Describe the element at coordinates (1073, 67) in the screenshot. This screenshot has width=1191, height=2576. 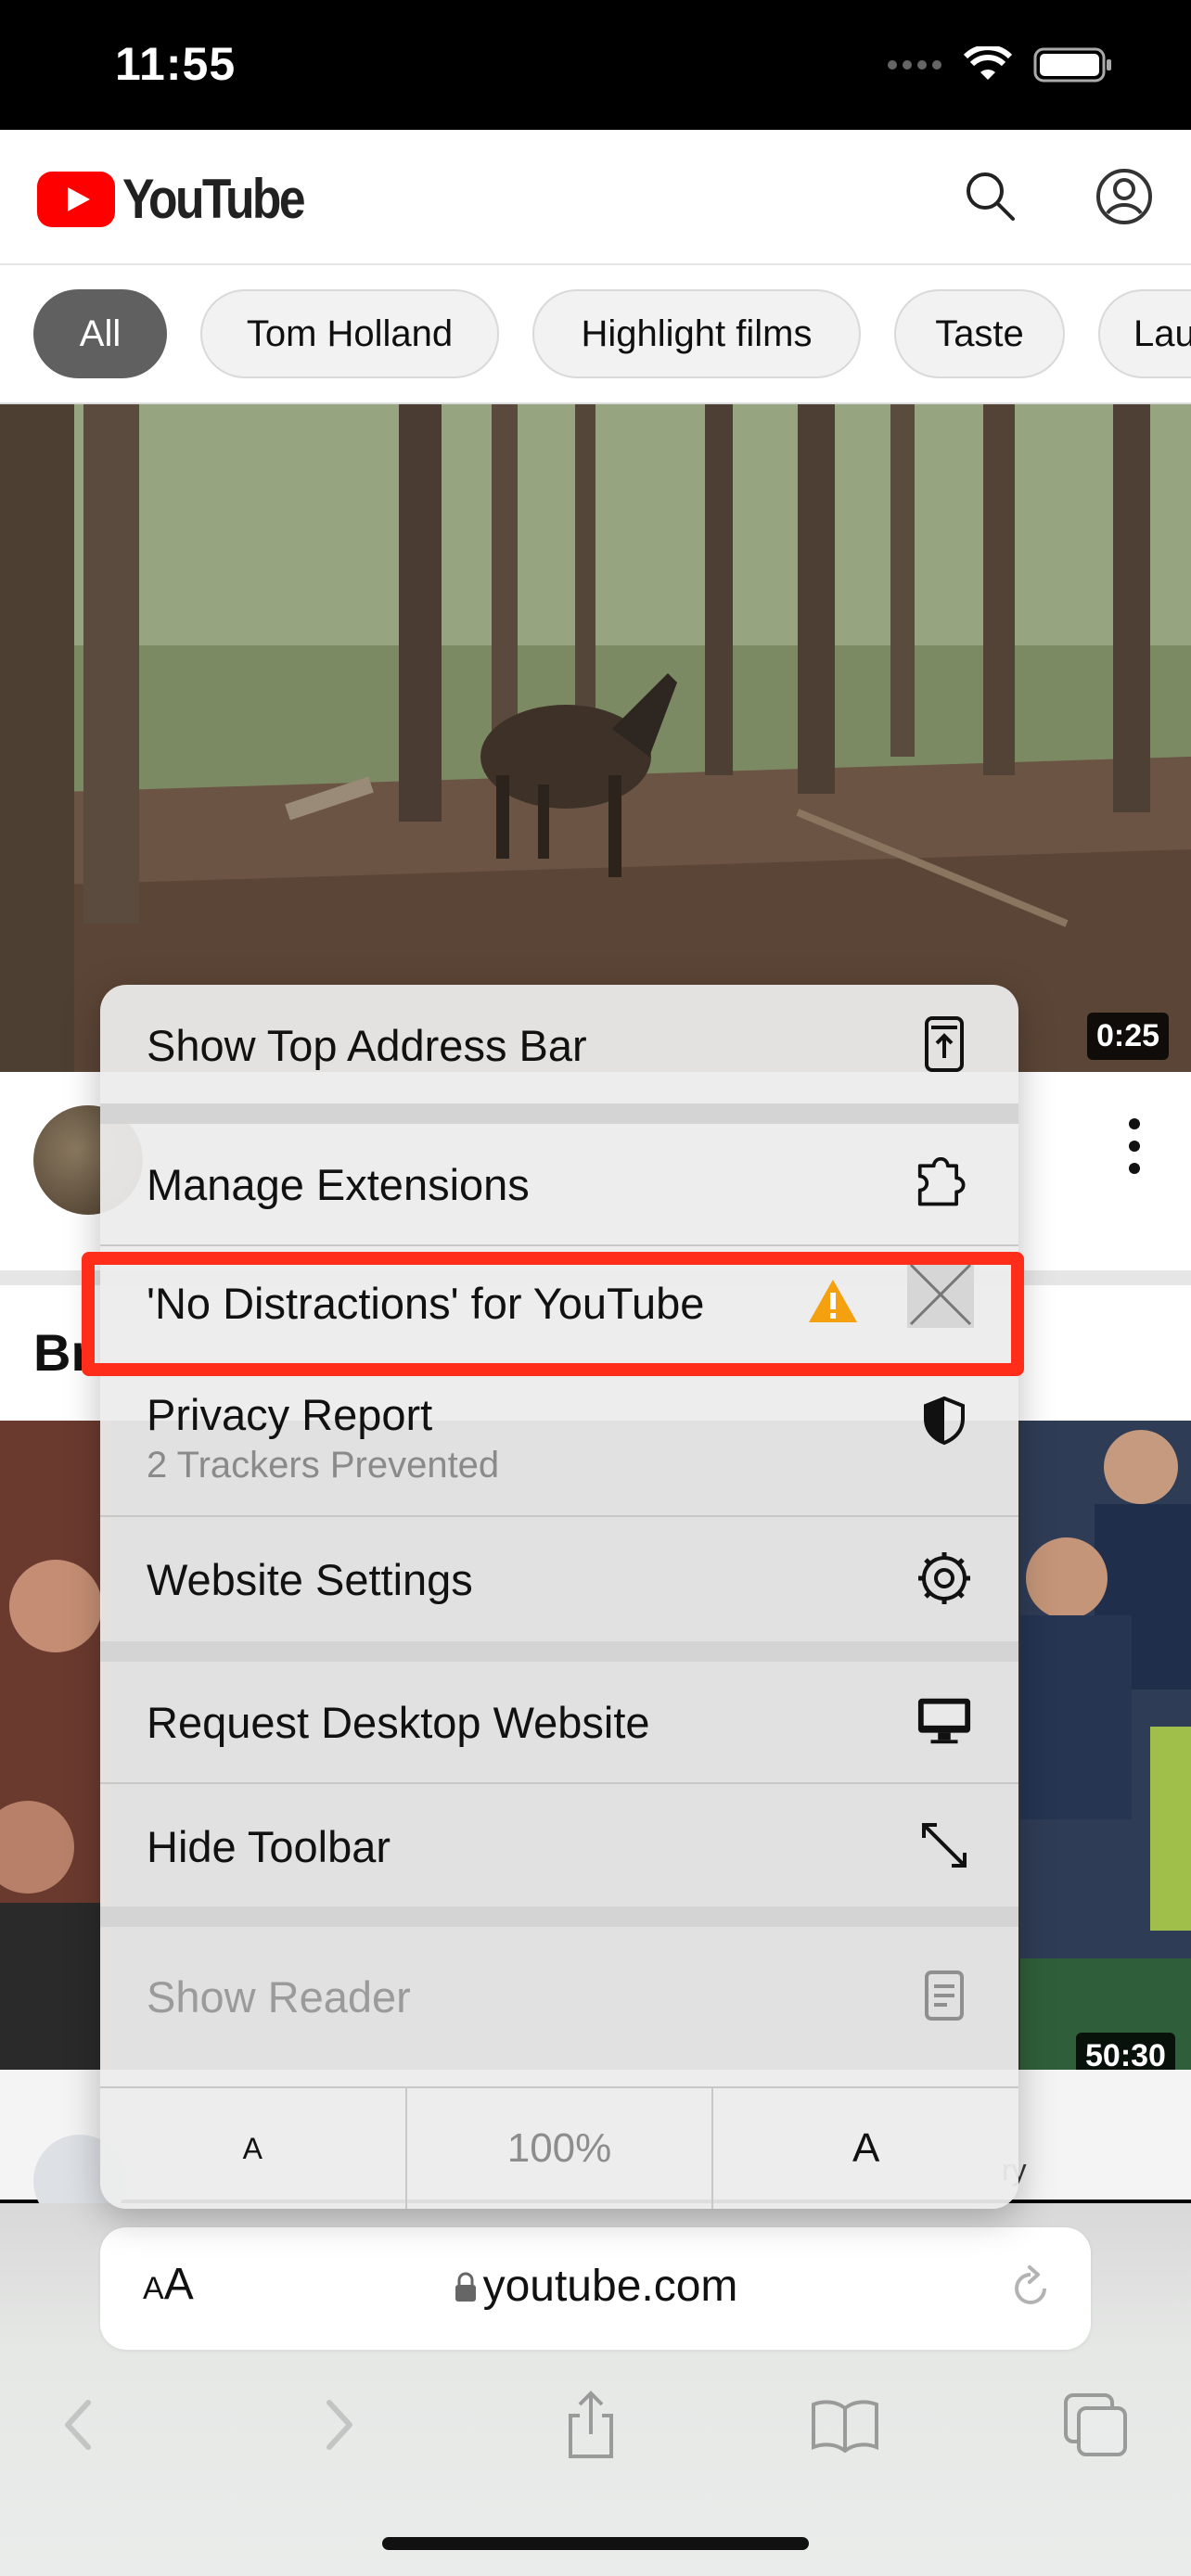
I see `battery-icon` at that location.